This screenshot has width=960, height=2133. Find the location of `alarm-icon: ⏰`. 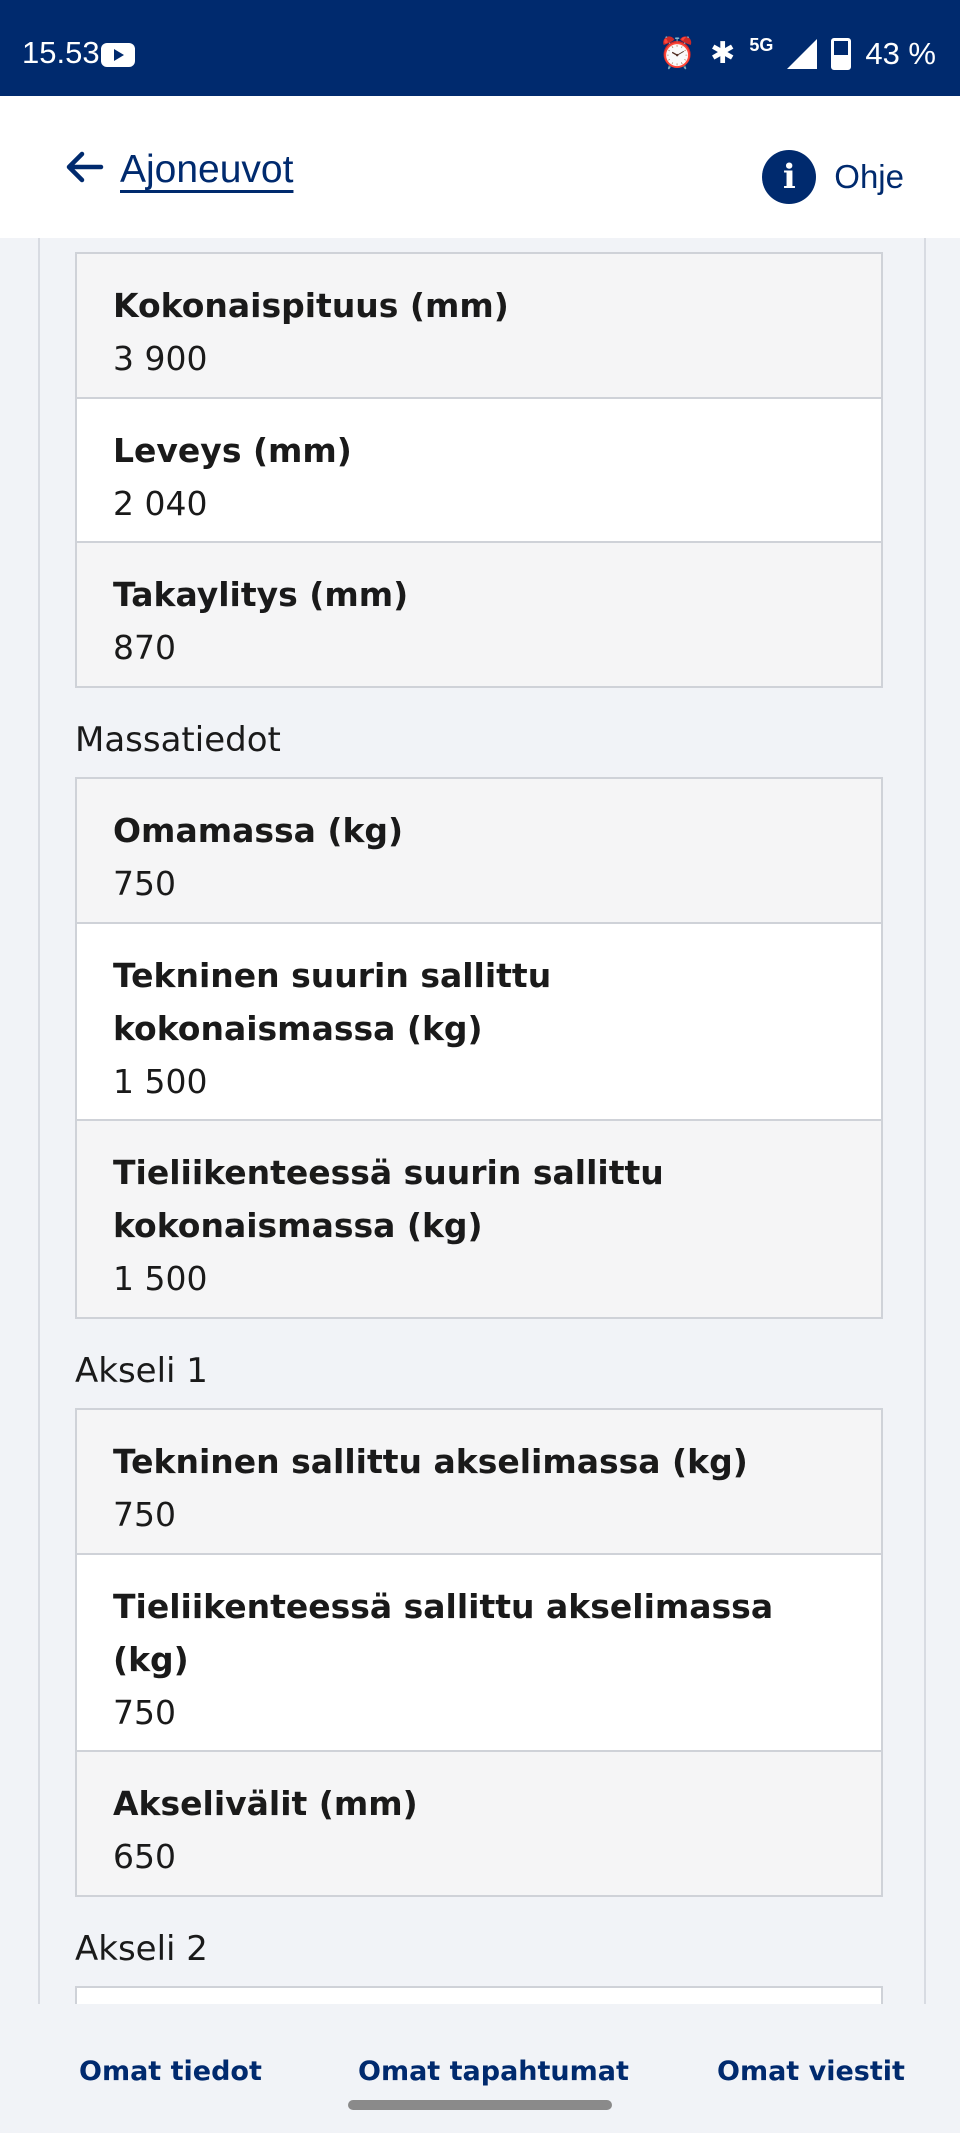

alarm-icon: ⏰ is located at coordinates (677, 53).